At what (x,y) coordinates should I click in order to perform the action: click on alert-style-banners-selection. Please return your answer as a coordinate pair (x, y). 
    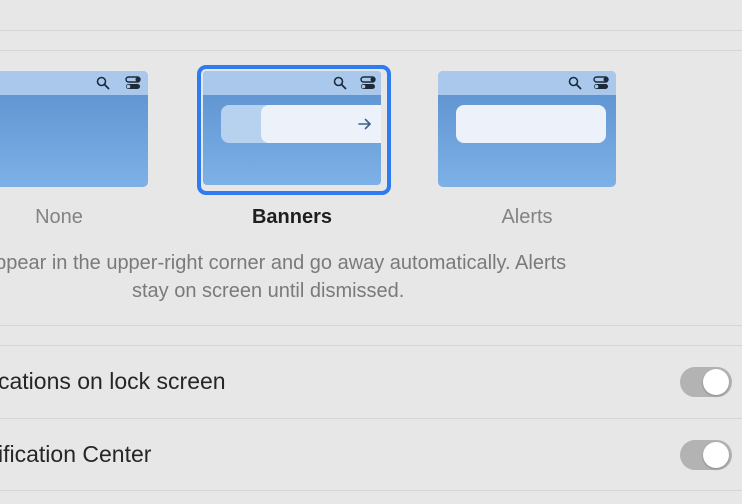
    Looking at the image, I should click on (294, 130).